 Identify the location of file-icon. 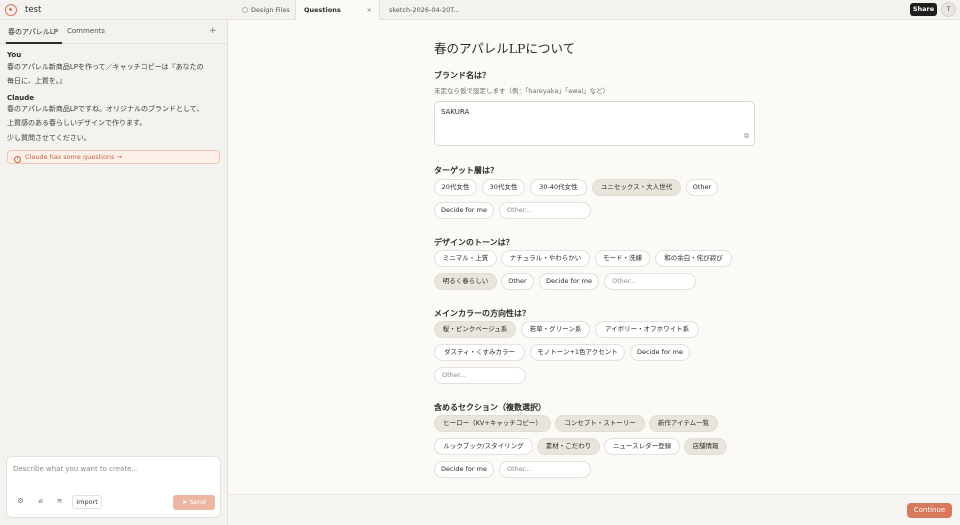
(245, 10).